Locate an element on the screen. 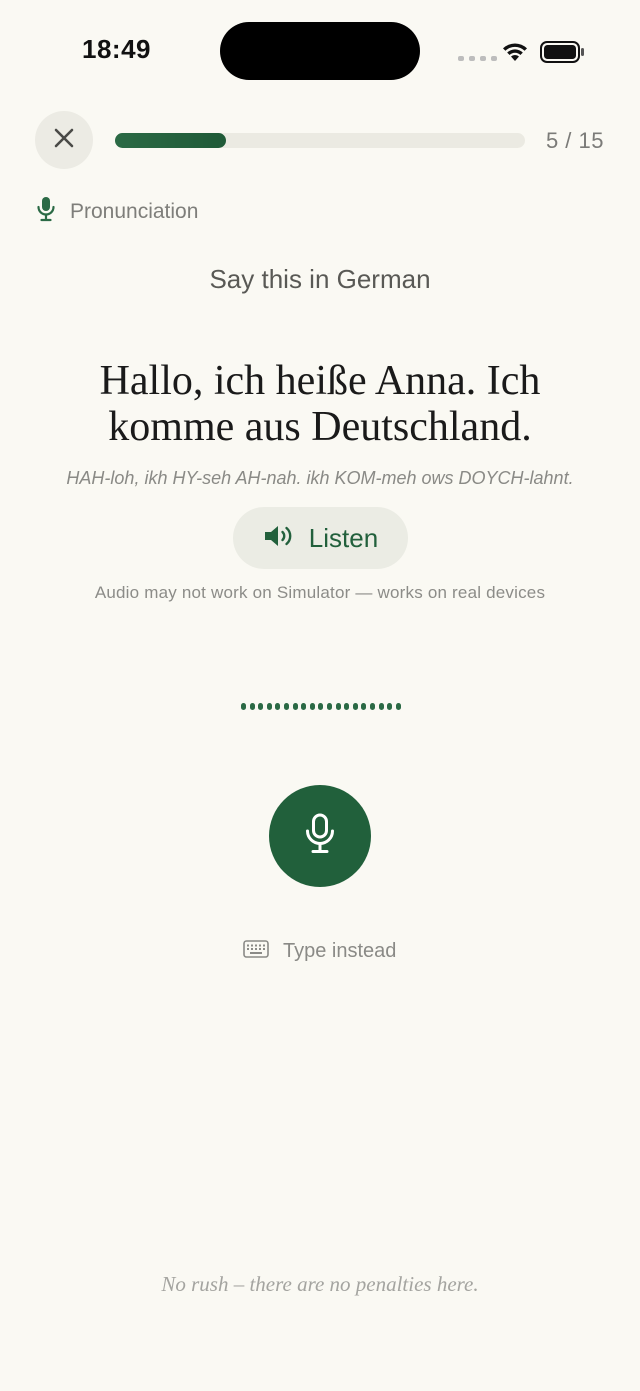 The image size is (640, 1391). exercise-type: Pronunciation is located at coordinates (117, 211).